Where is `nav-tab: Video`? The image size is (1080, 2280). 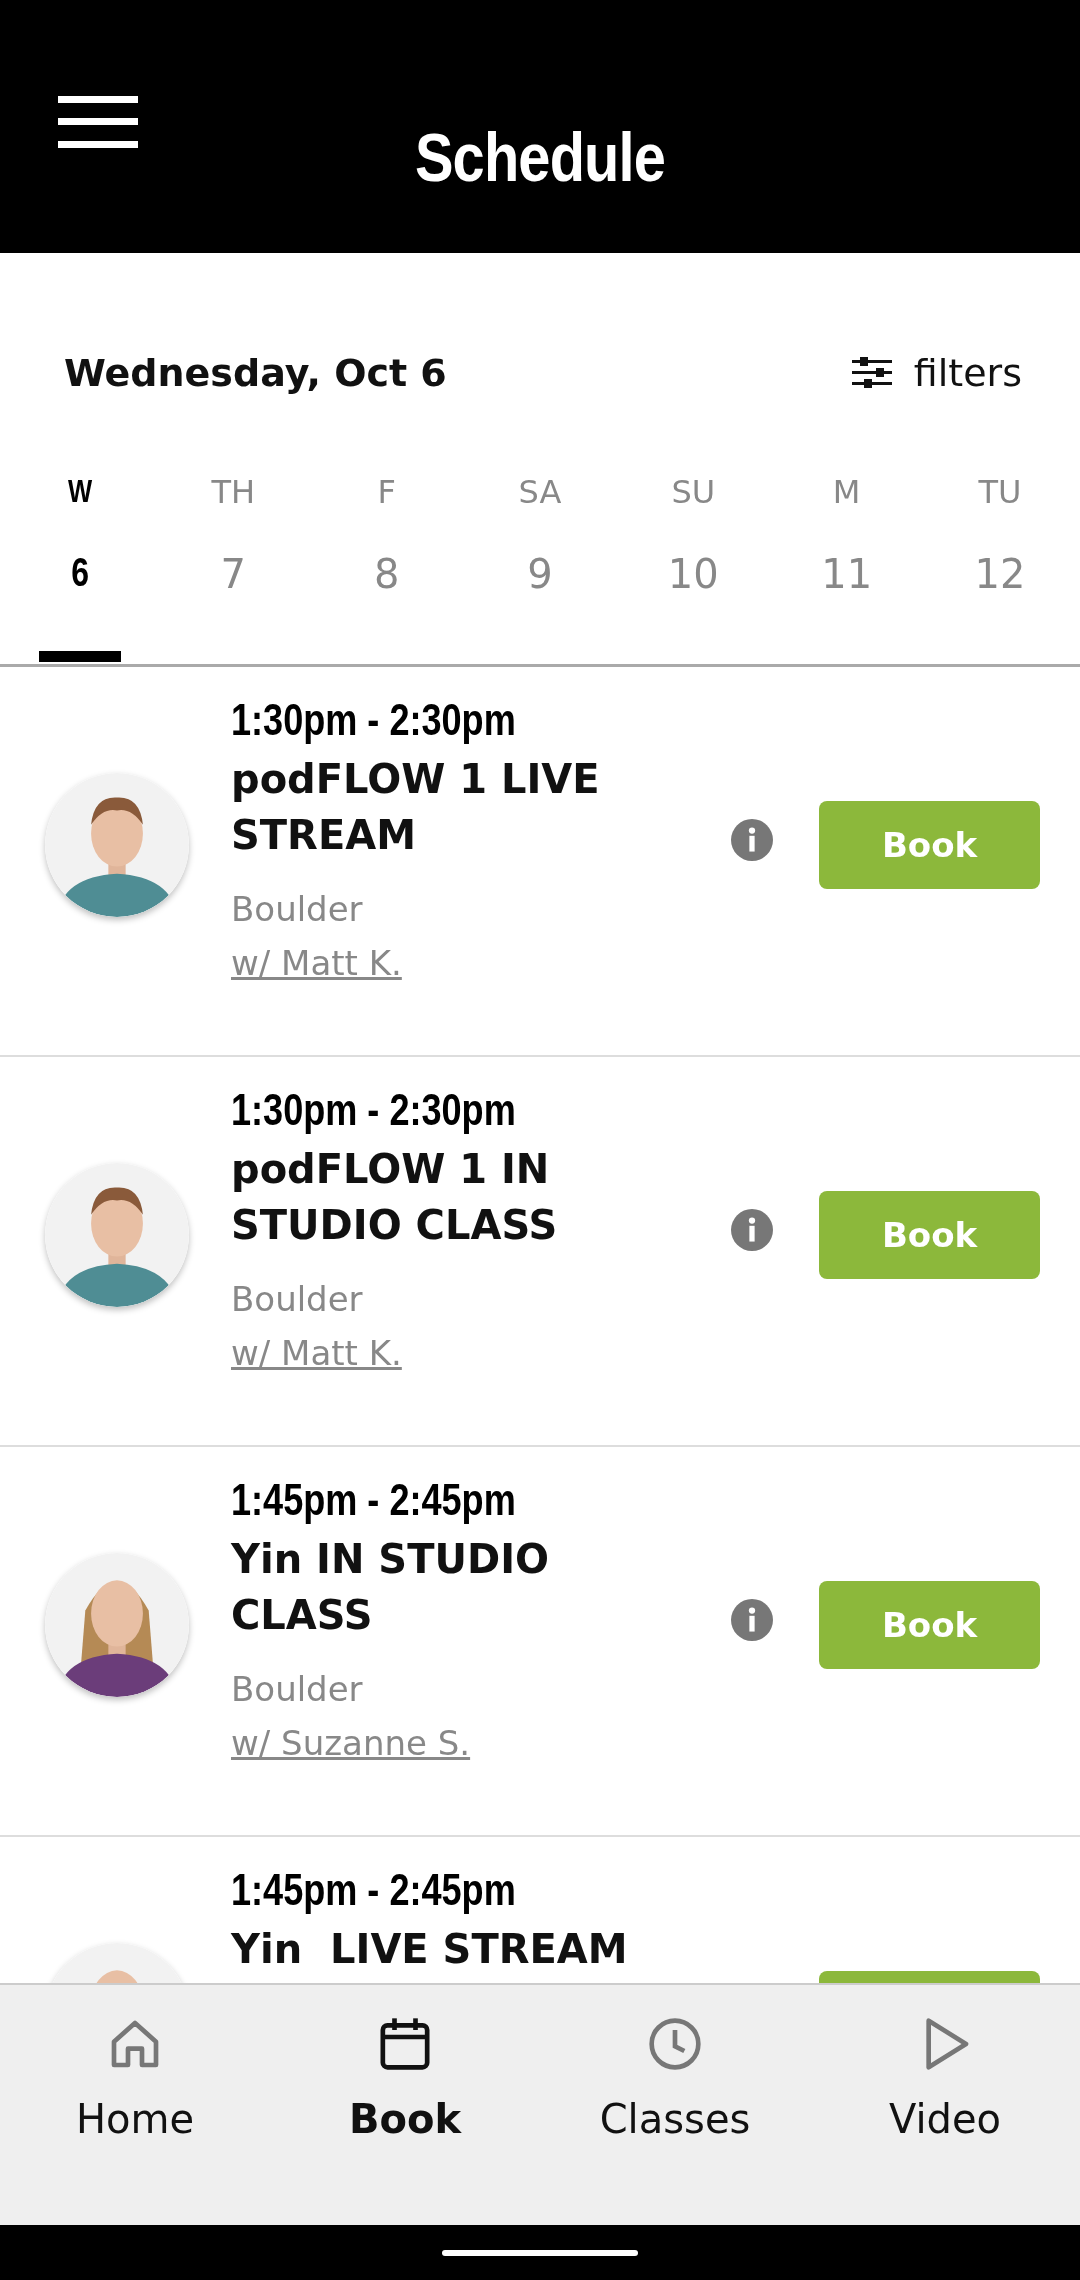 nav-tab: Video is located at coordinates (945, 2079).